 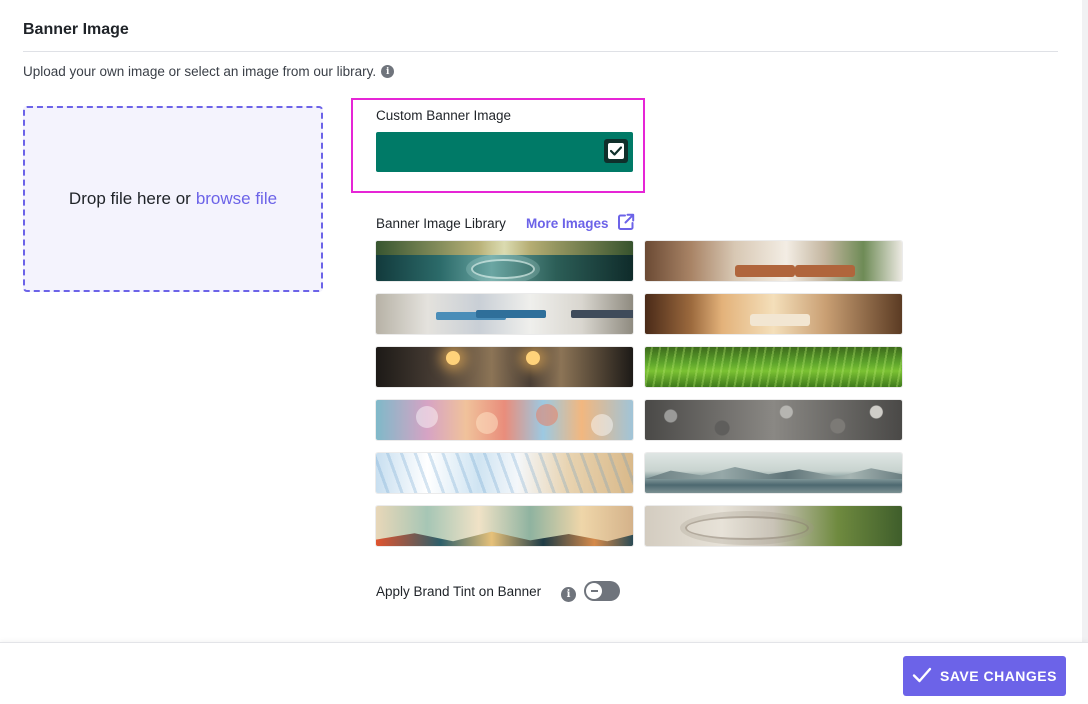 I want to click on vertical-scrollbar, so click(x=1085, y=321).